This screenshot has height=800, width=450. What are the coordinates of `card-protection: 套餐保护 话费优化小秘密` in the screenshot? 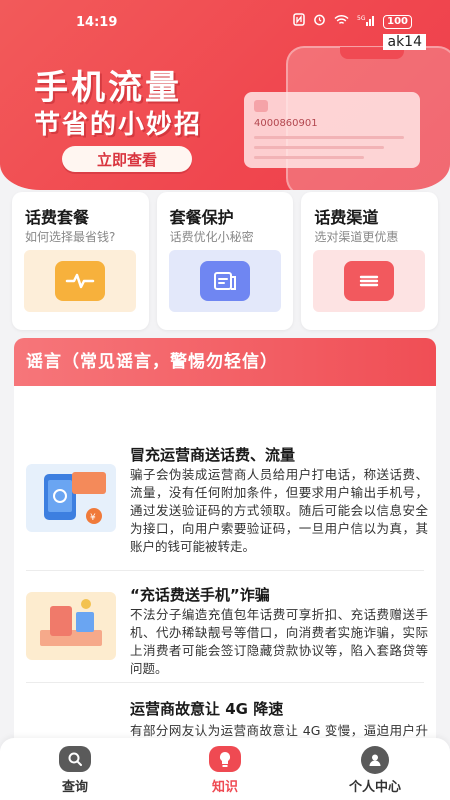 It's located at (225, 261).